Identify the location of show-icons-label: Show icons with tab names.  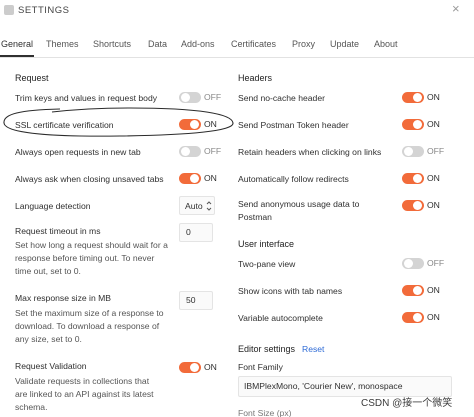
(290, 291).